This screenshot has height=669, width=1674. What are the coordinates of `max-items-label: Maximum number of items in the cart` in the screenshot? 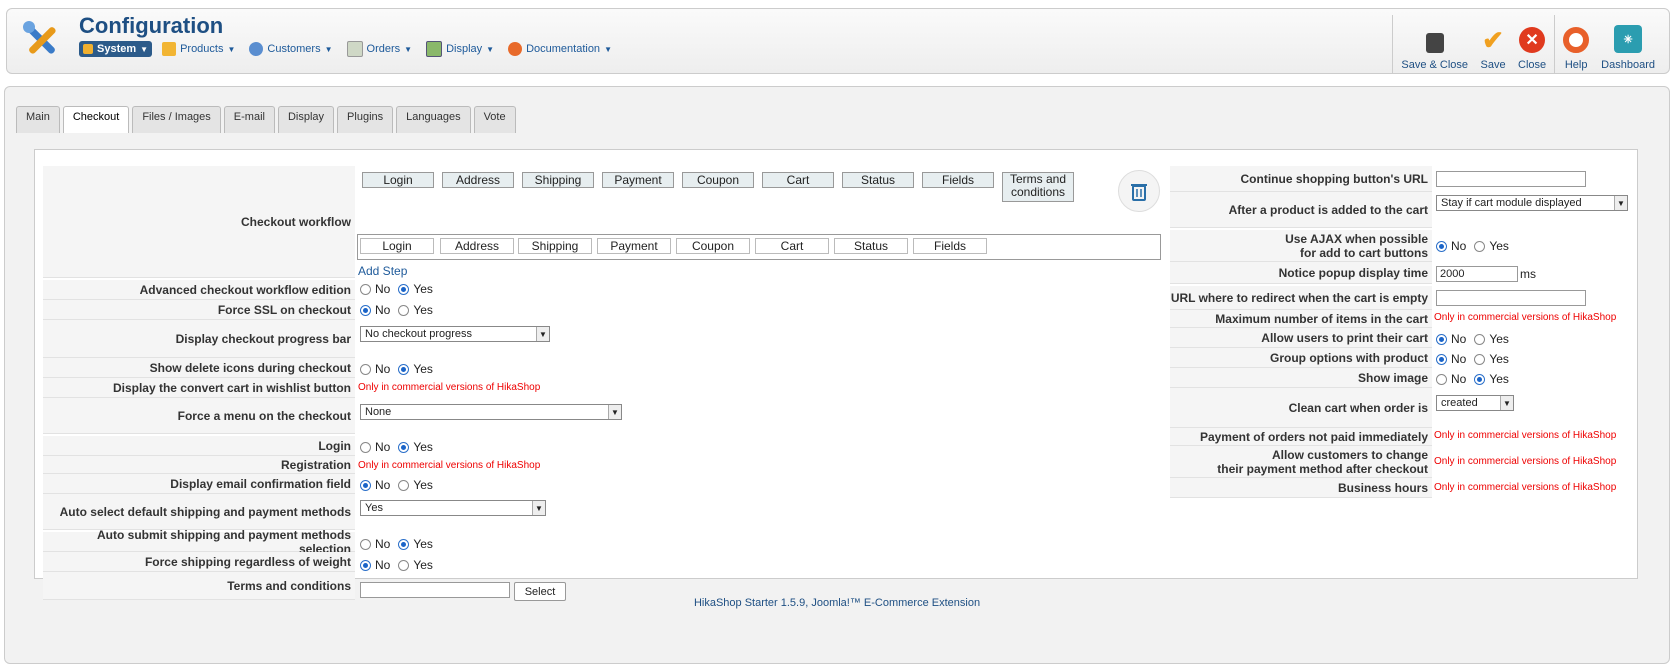 It's located at (1301, 319).